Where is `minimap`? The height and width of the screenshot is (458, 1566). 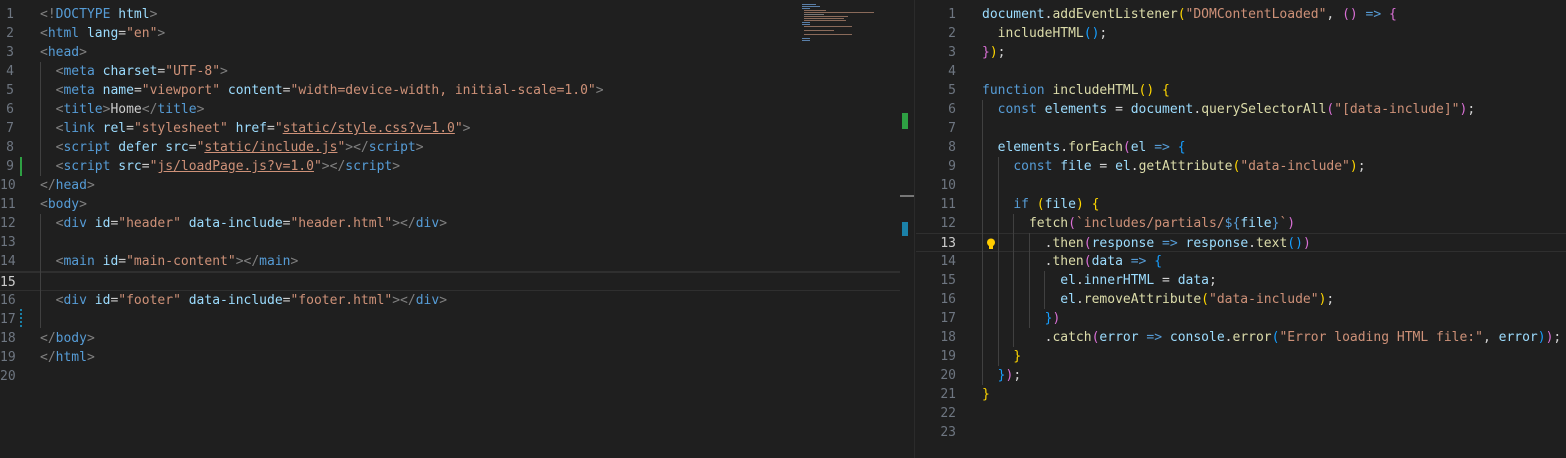
minimap is located at coordinates (838, 22).